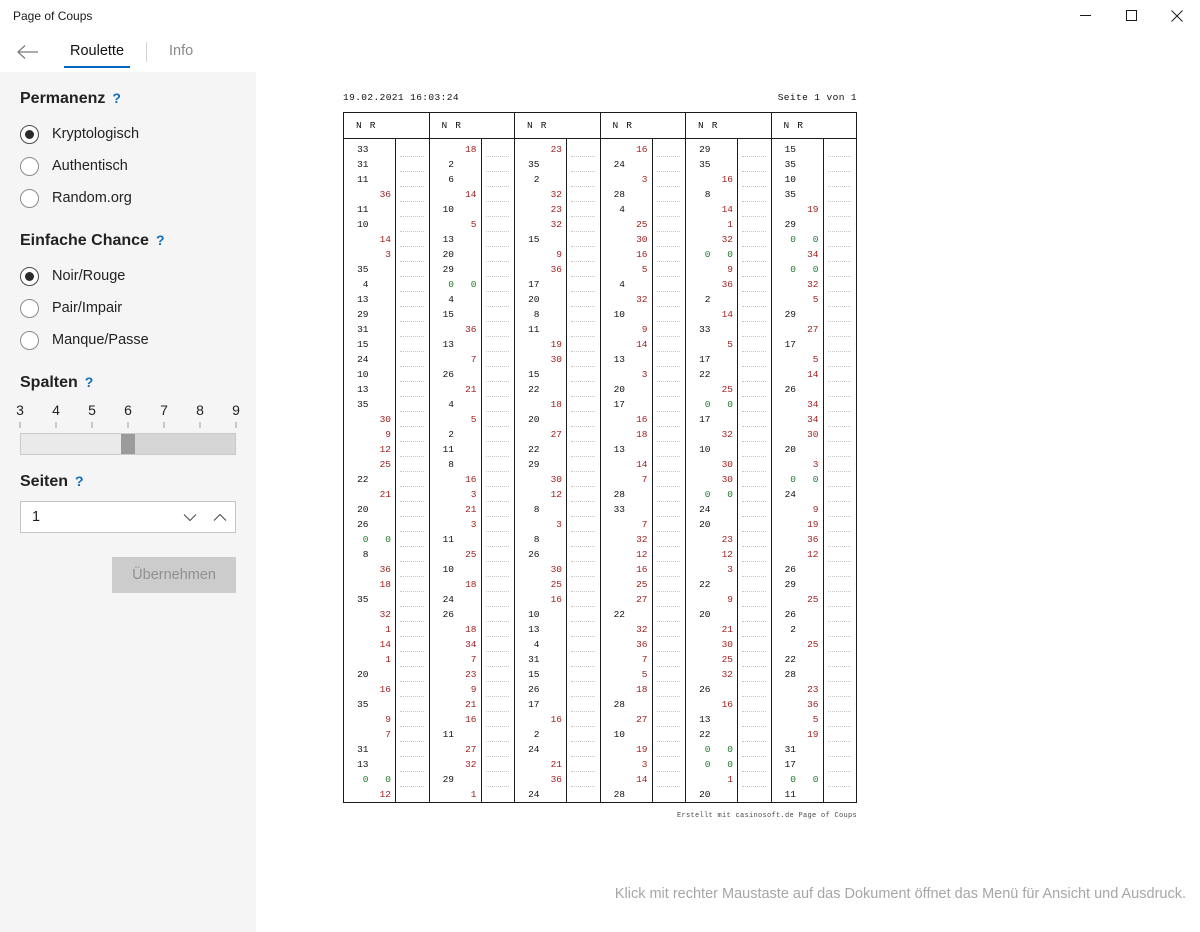 This screenshot has width=1200, height=932. What do you see at coordinates (455, 299) in the screenshot?
I see `coup-row: 4` at bounding box center [455, 299].